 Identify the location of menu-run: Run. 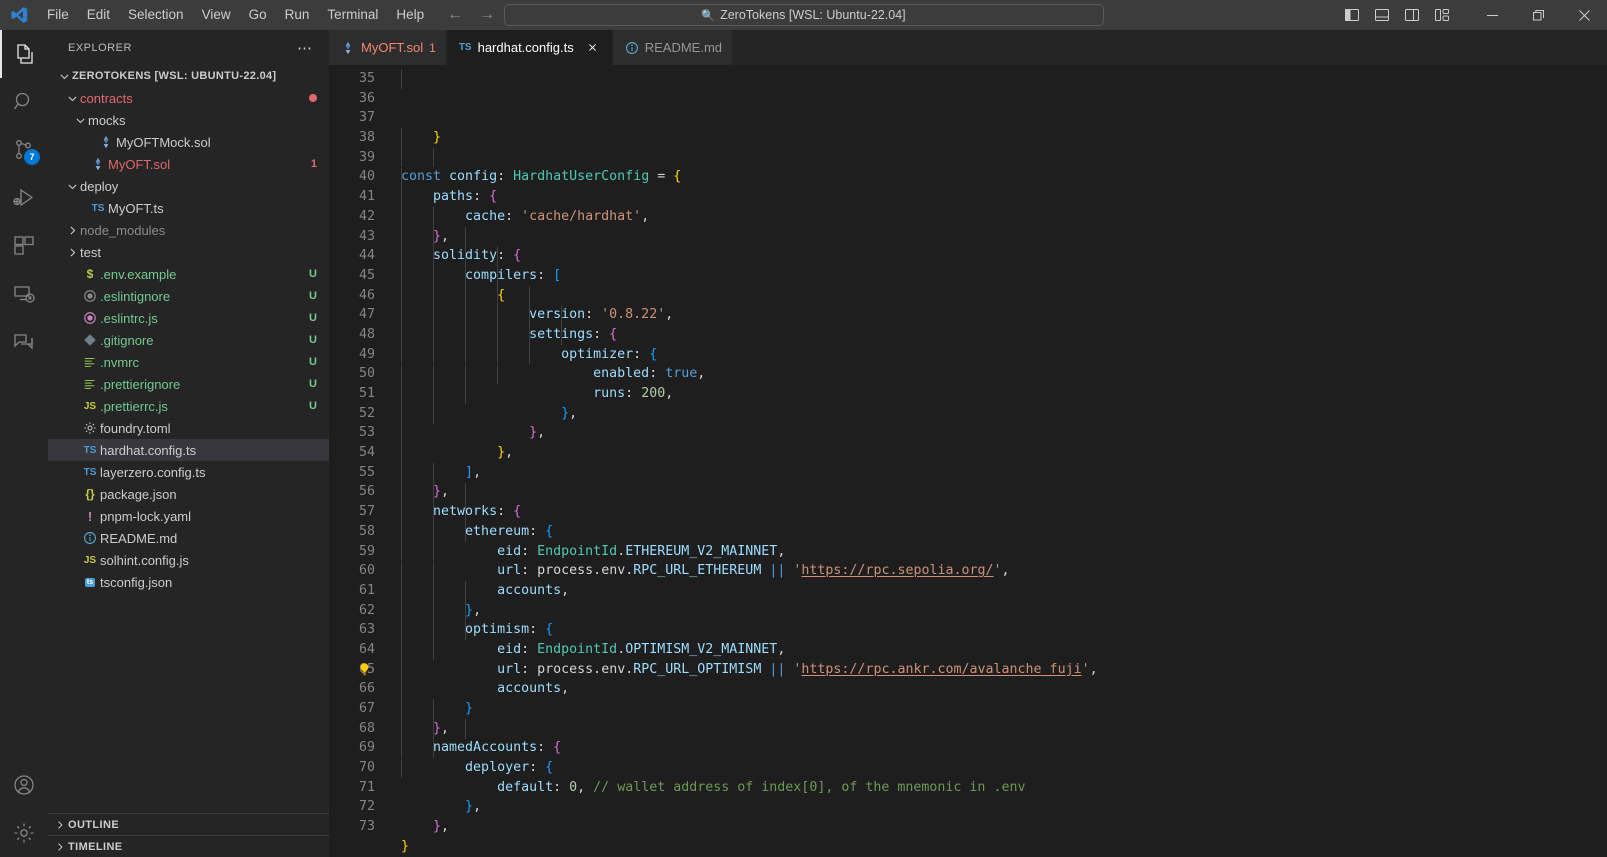
(297, 15).